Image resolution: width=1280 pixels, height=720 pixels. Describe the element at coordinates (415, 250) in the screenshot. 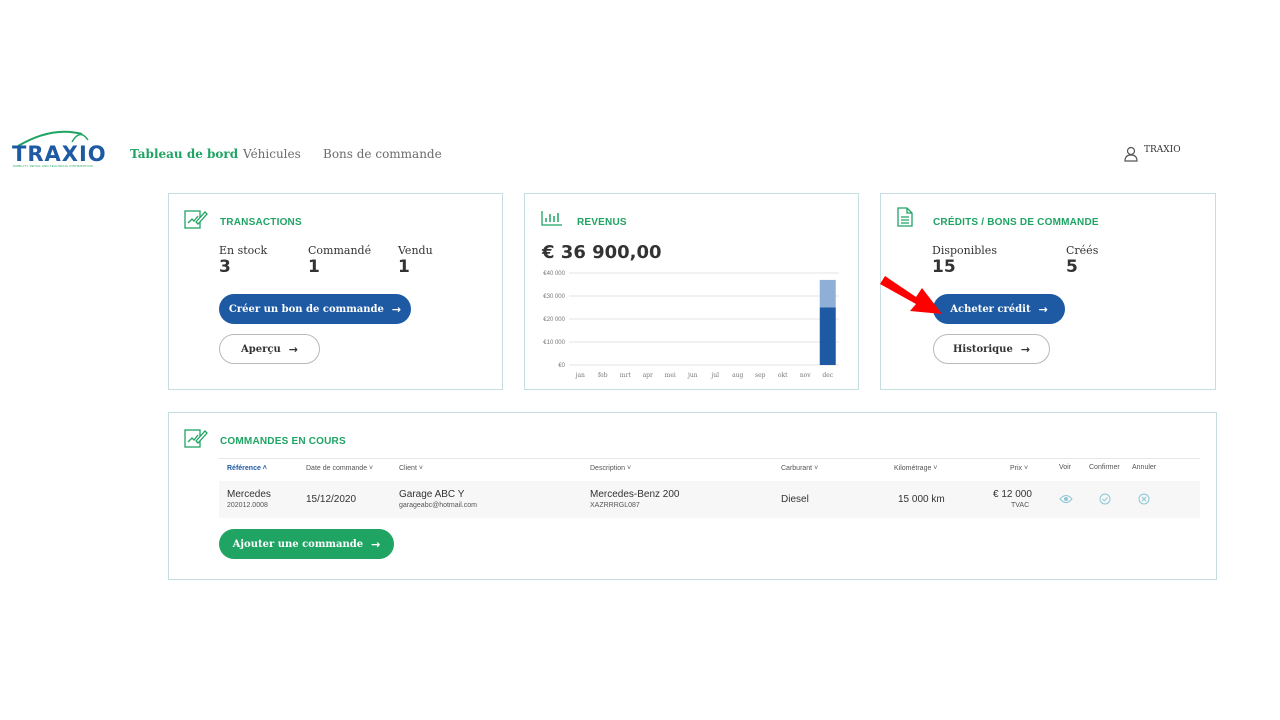

I see `stat-label-sold: Vendu` at that location.